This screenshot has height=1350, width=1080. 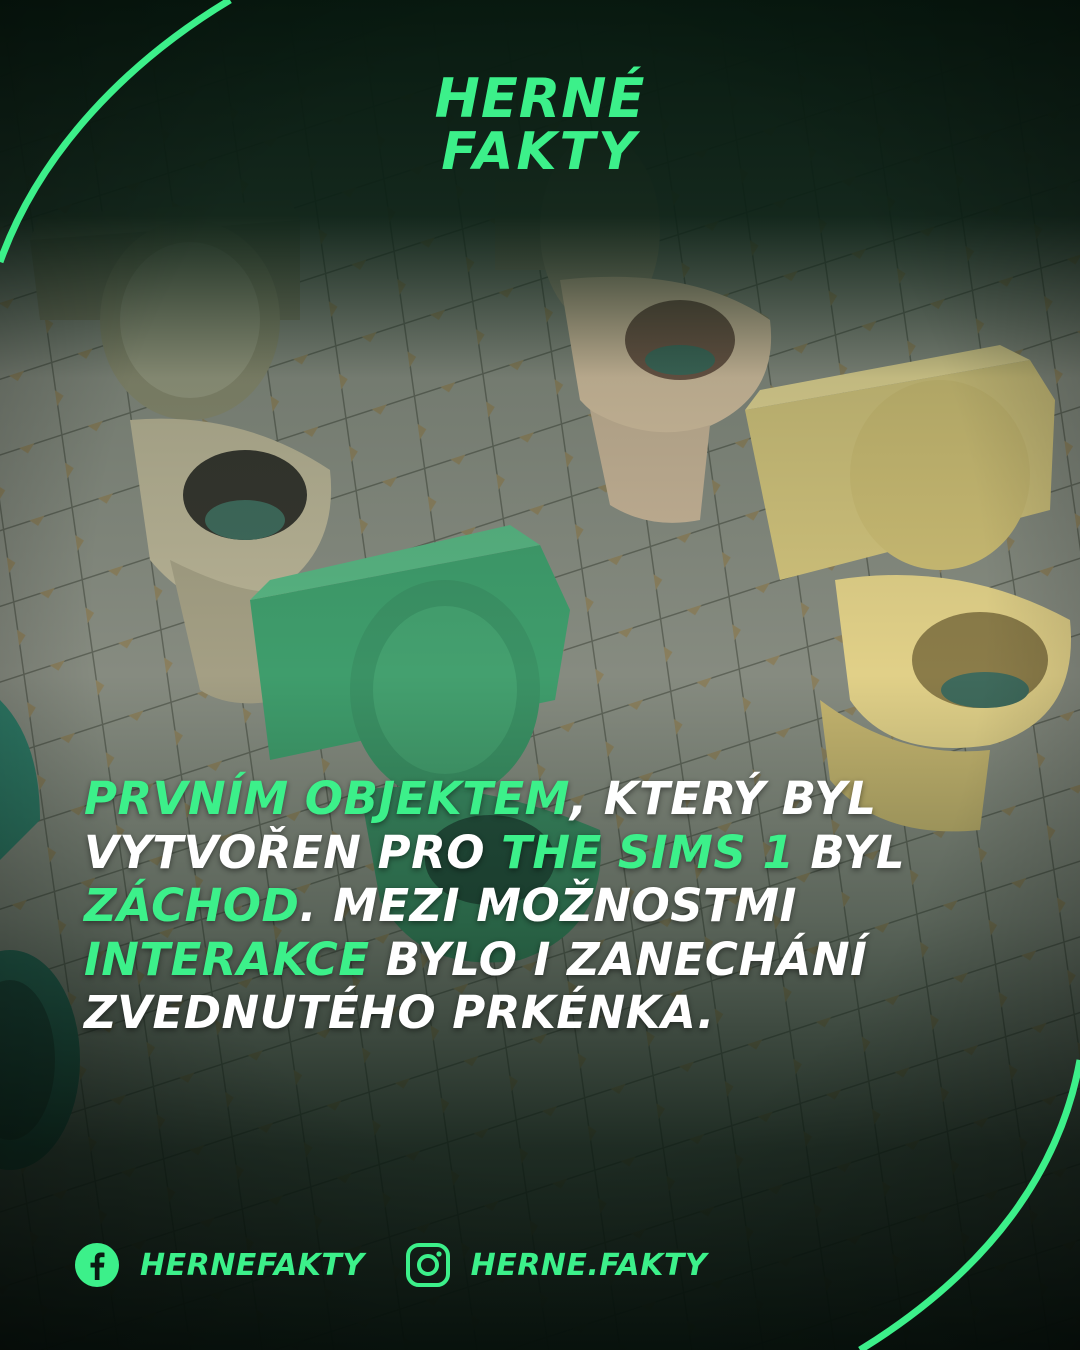 I want to click on fact-highlight: THE SIMS 1, so click(x=648, y=852).